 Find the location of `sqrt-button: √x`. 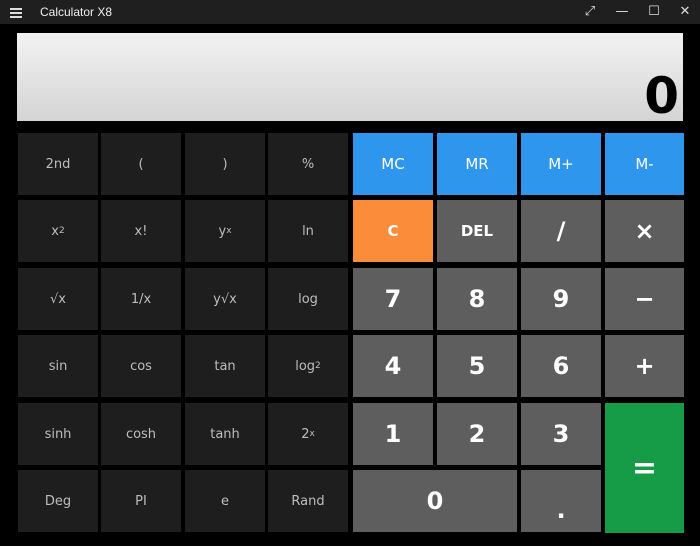

sqrt-button: √x is located at coordinates (58, 299).